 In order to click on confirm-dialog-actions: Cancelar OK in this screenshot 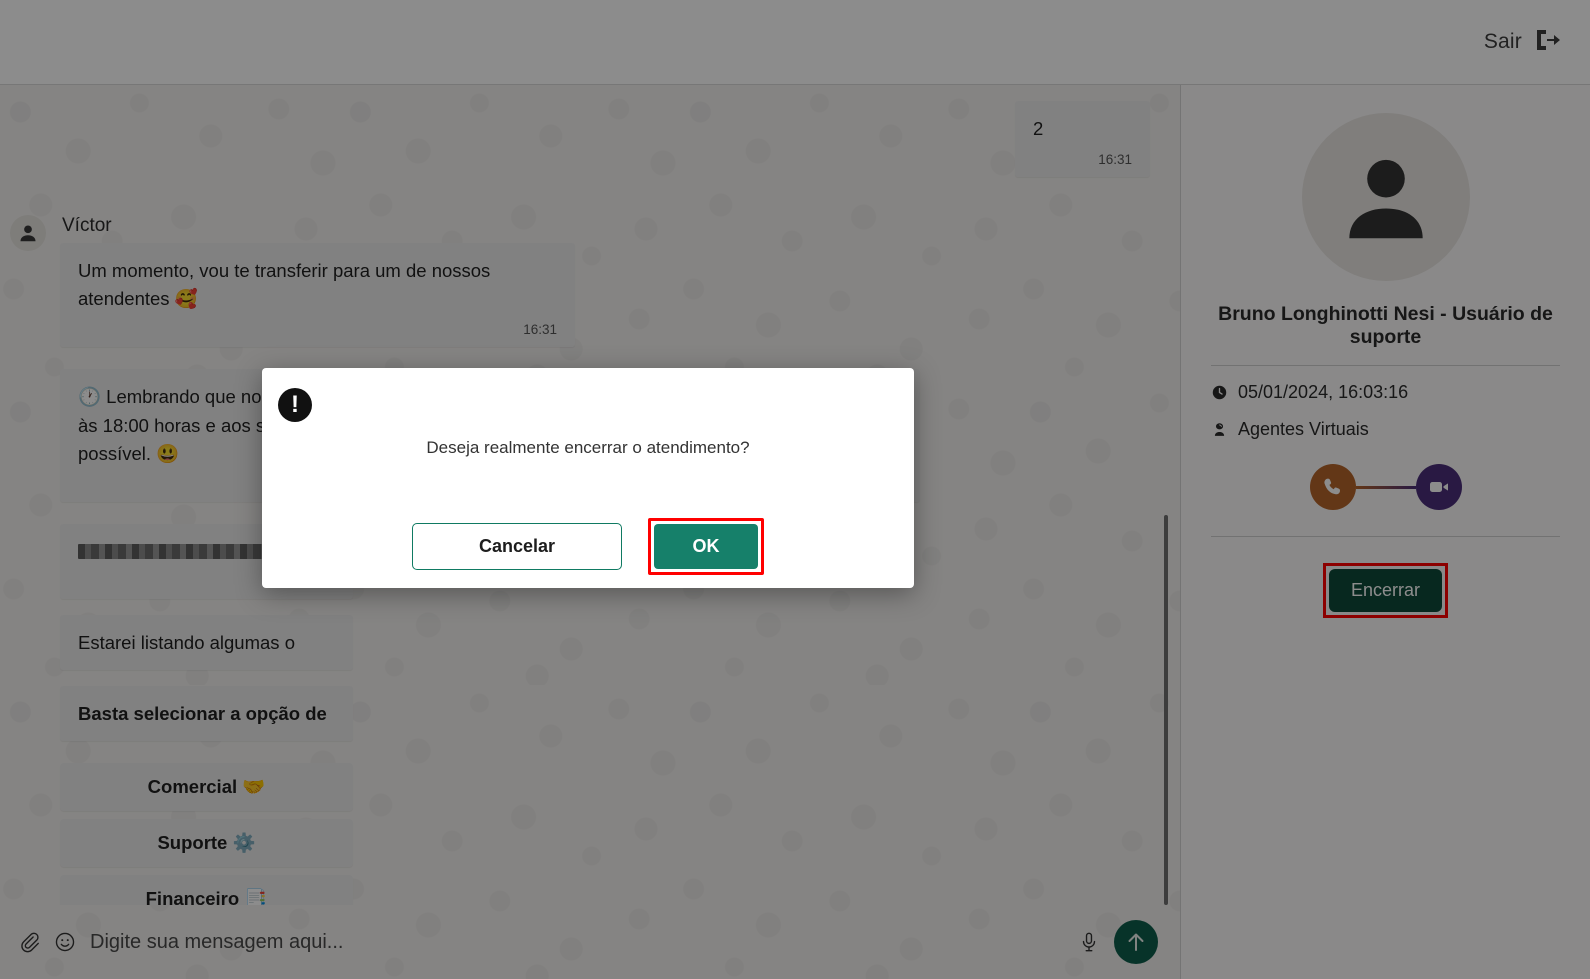, I will do `click(588, 546)`.